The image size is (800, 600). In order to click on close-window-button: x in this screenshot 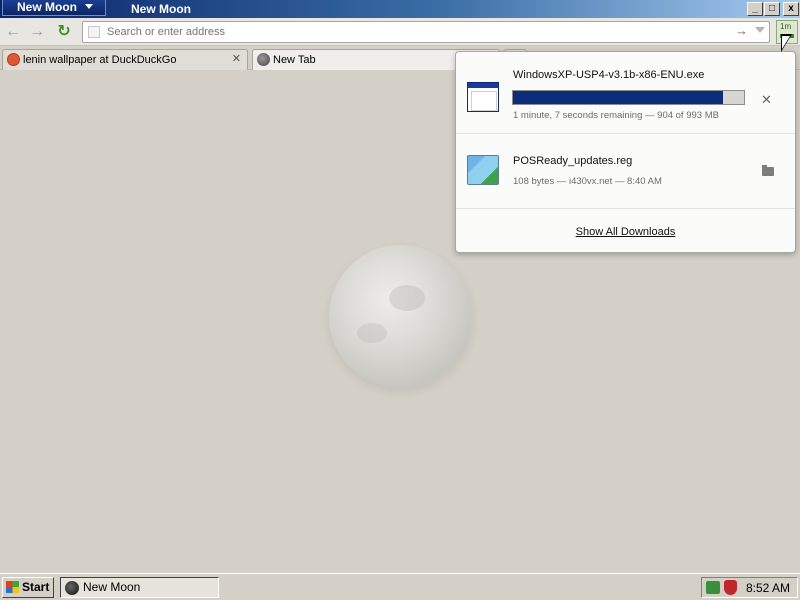, I will do `click(791, 9)`.